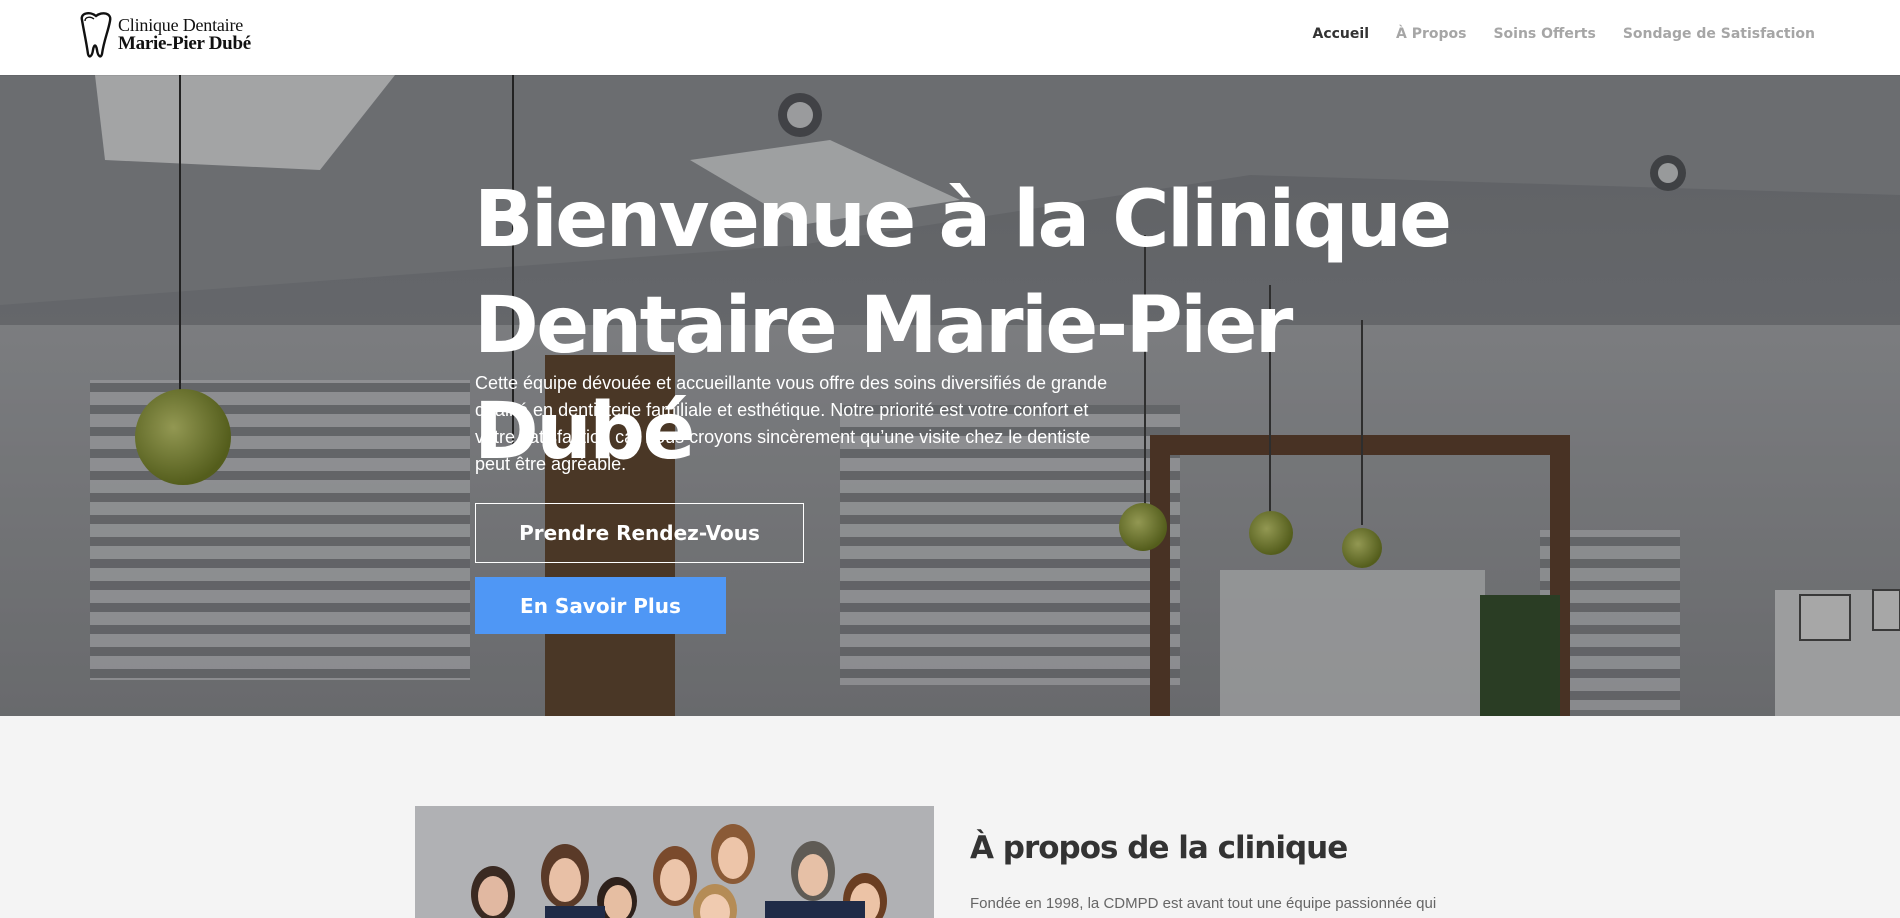  I want to click on team-photo, so click(674, 862).